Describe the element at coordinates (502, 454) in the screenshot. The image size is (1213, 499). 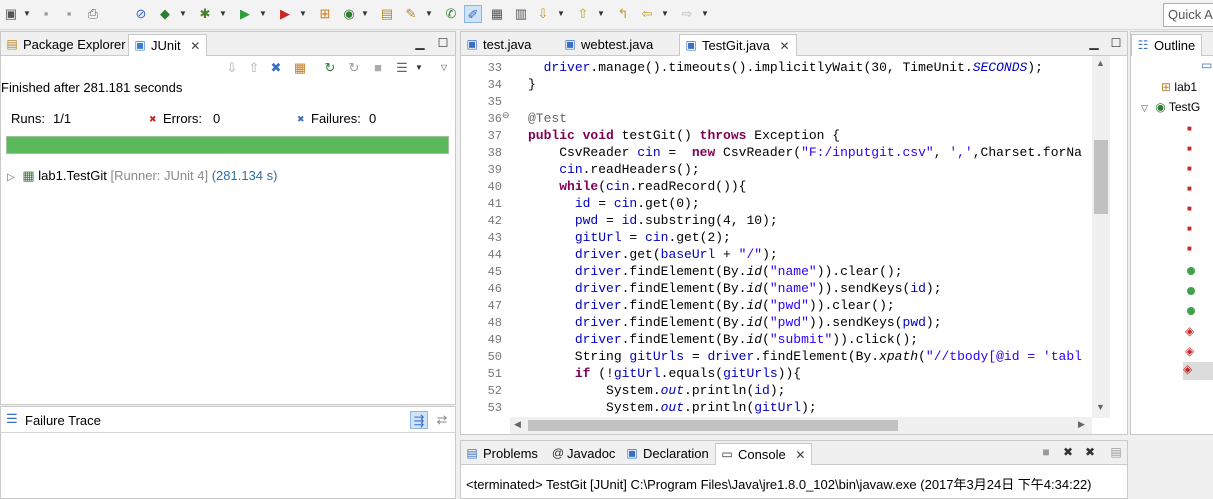
I see `tab-problems: ▤ Problems` at that location.